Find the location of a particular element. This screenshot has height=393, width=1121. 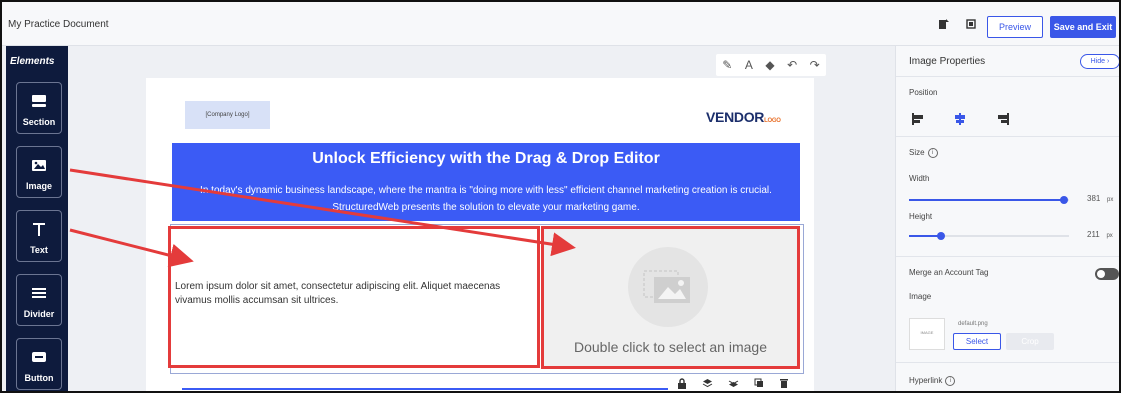

height-value-unit: px is located at coordinates (1109, 236).